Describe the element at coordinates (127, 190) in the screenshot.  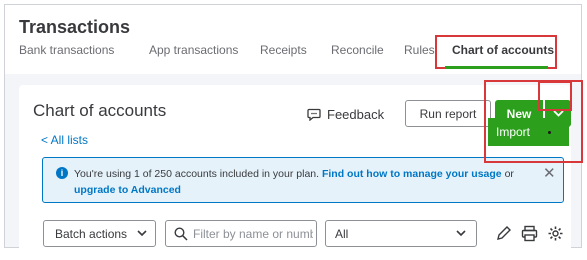
I see `upgrade-link: upgrade to Advanced` at that location.